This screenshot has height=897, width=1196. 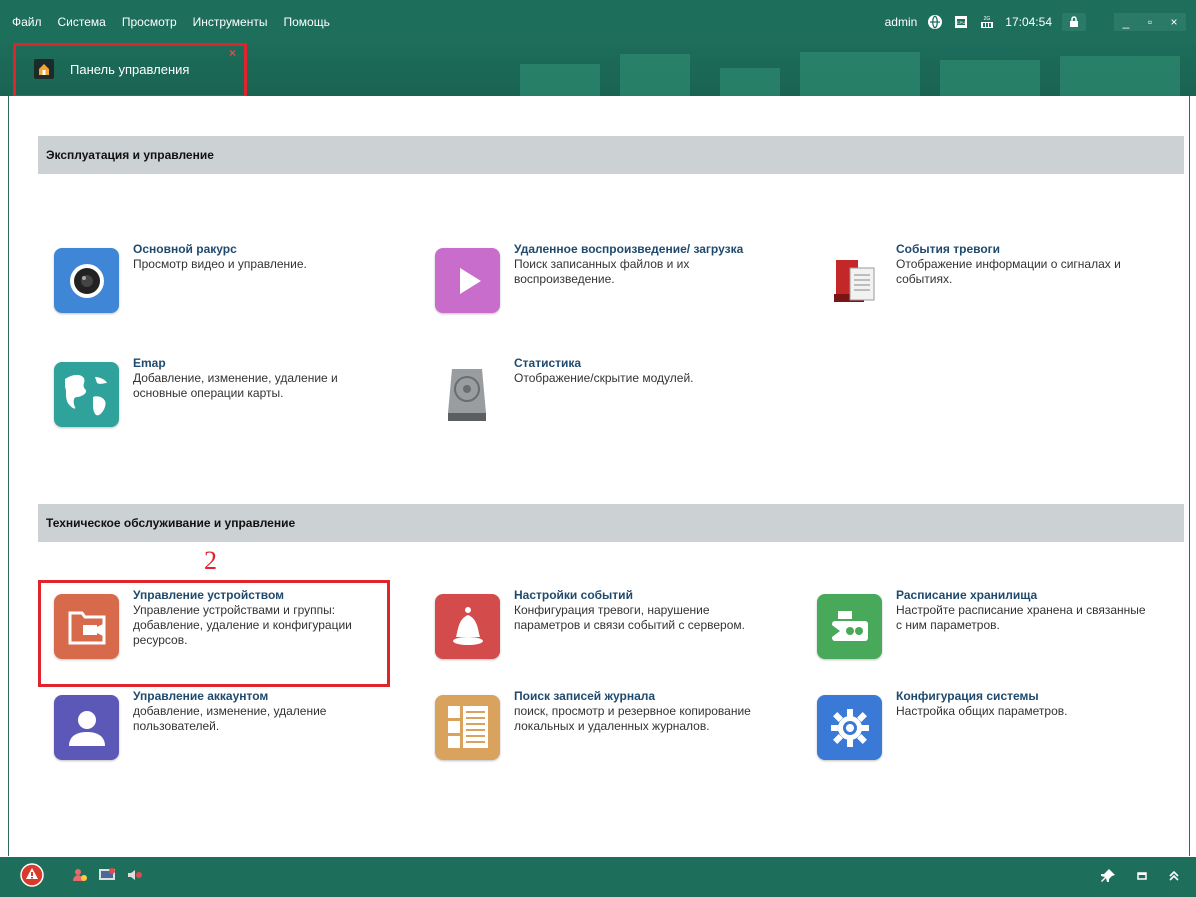 I want to click on device-folder-icon, so click(x=86, y=626).